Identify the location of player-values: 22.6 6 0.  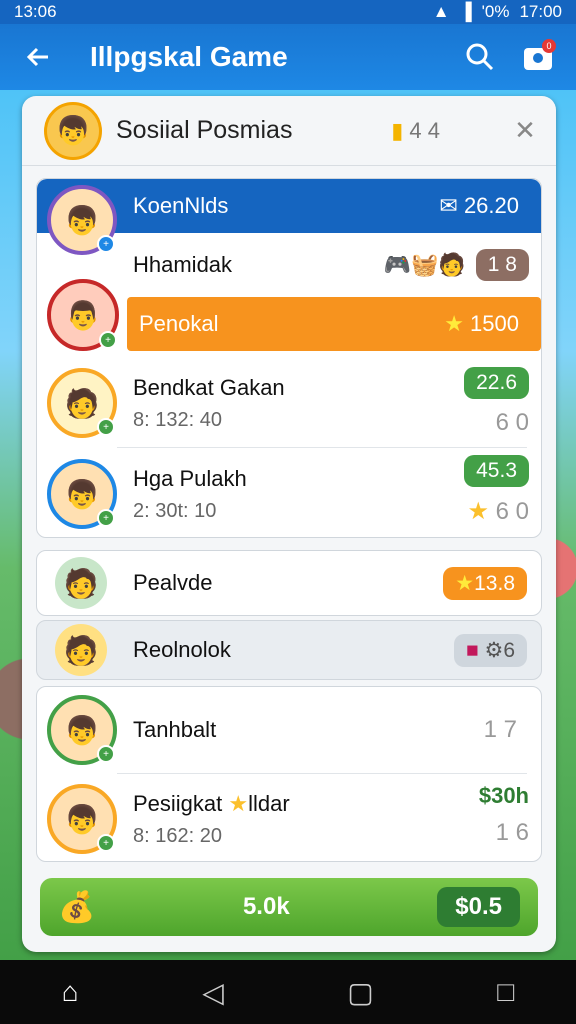
(496, 402).